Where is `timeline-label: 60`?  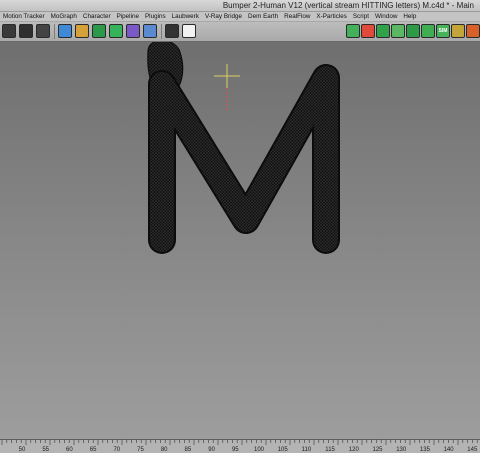 timeline-label: 60 is located at coordinates (69, 450).